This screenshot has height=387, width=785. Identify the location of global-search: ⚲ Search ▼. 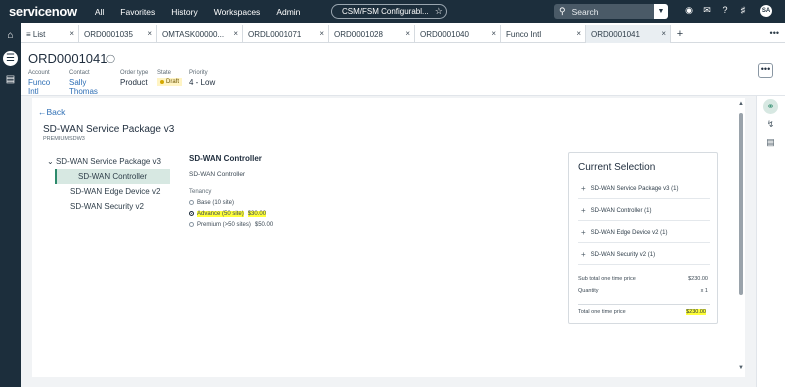
(611, 11).